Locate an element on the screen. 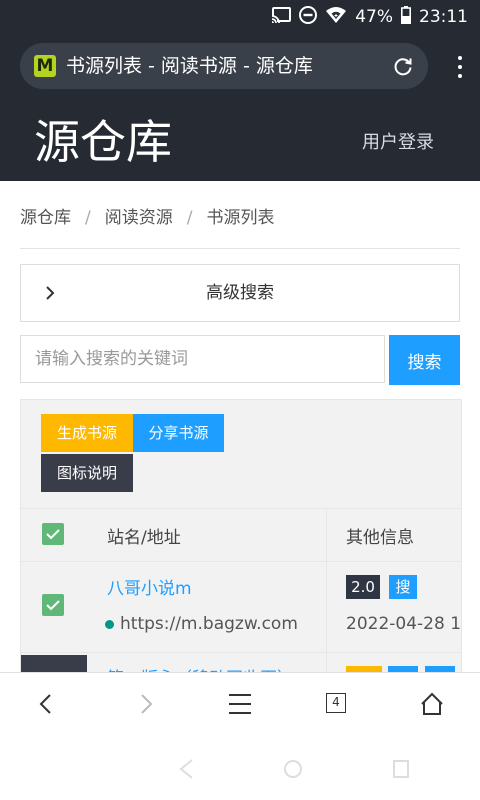  generate-source-button: 生成书源 is located at coordinates (87, 433).